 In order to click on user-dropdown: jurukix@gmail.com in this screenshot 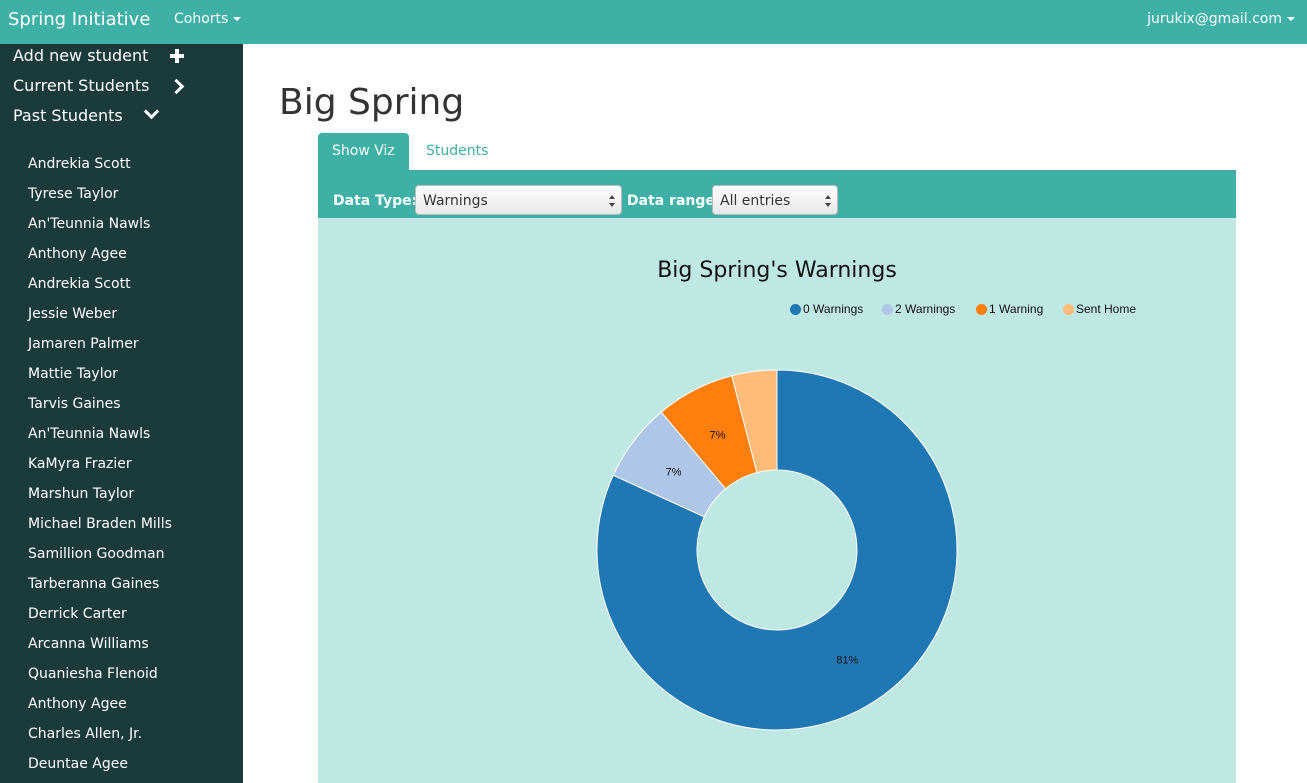, I will do `click(1221, 19)`.